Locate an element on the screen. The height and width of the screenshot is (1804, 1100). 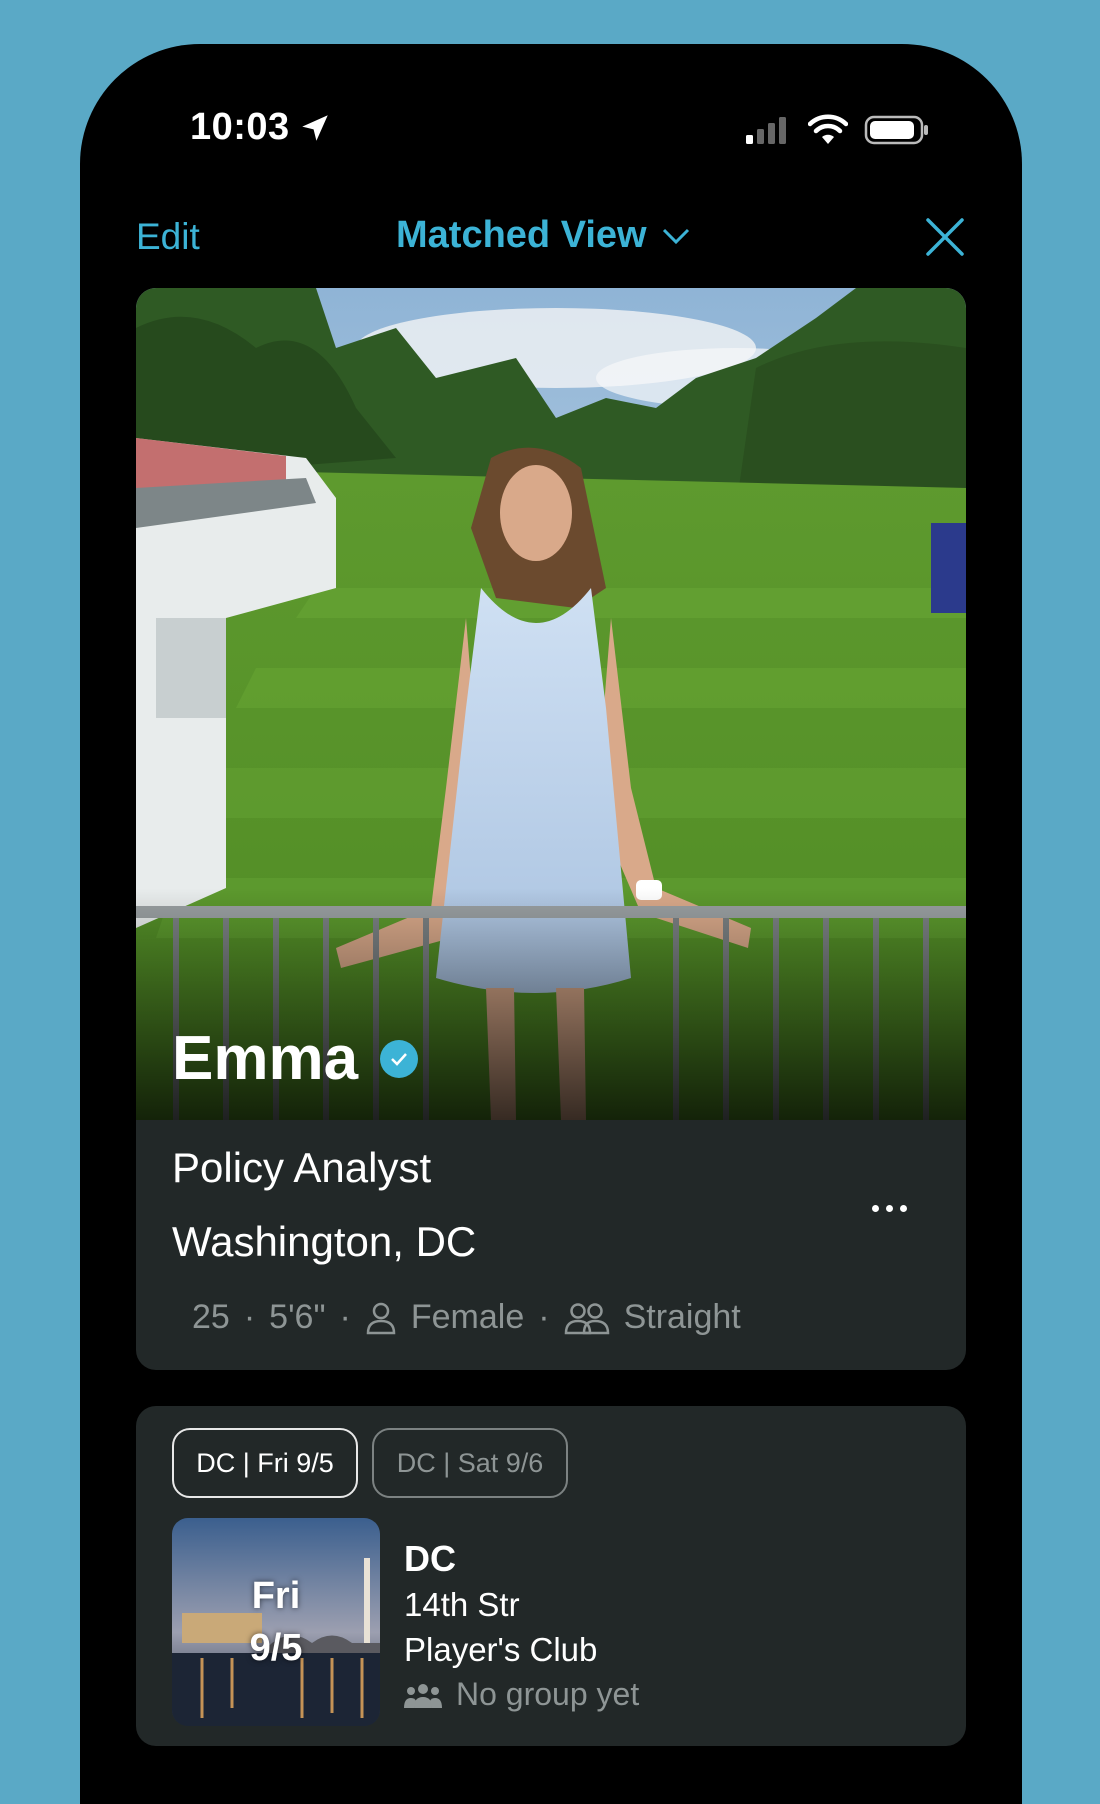
profile-age: 25 is located at coordinates (211, 1317).